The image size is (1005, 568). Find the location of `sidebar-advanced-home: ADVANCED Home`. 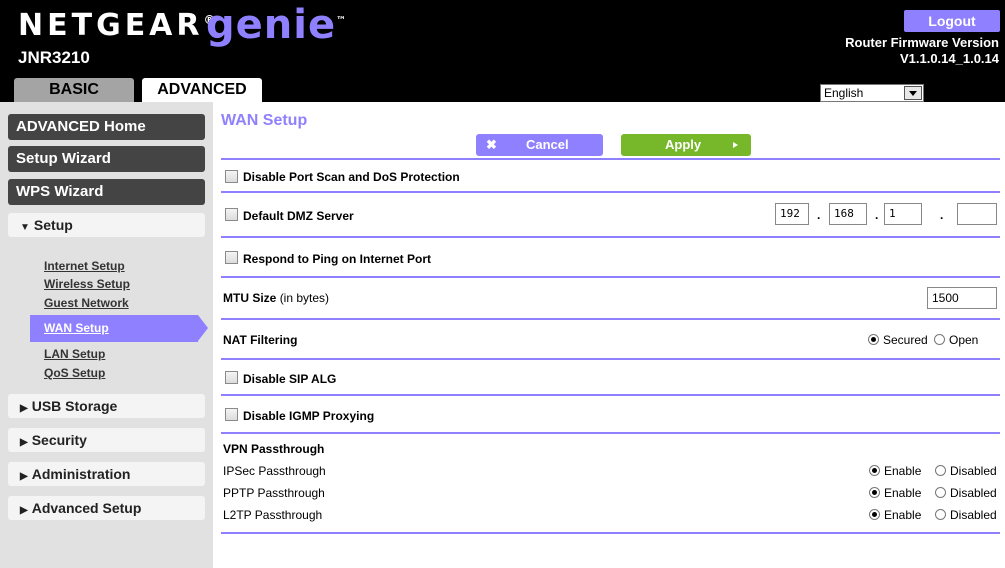

sidebar-advanced-home: ADVANCED Home is located at coordinates (106, 127).